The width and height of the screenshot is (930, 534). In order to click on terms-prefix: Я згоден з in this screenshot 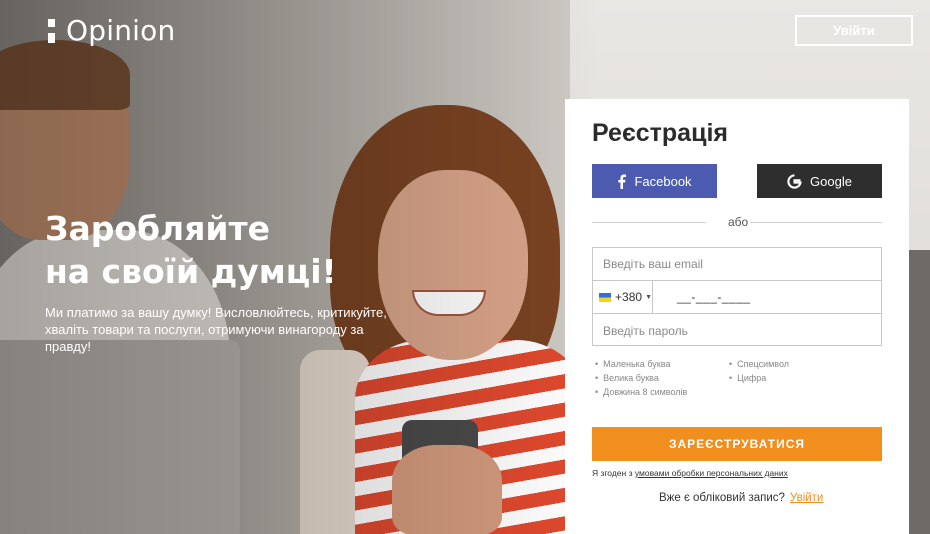, I will do `click(612, 473)`.